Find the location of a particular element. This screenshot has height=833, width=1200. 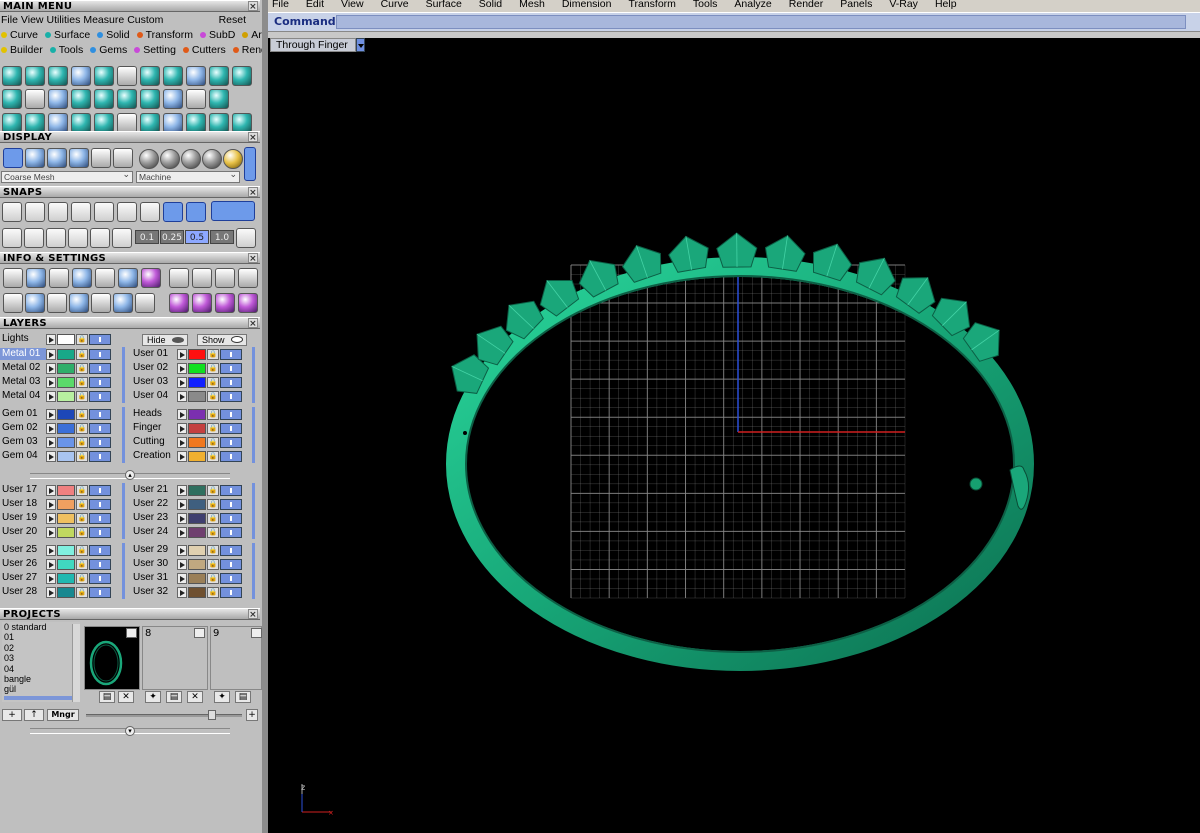

cross-snap-icon is located at coordinates (58, 212).